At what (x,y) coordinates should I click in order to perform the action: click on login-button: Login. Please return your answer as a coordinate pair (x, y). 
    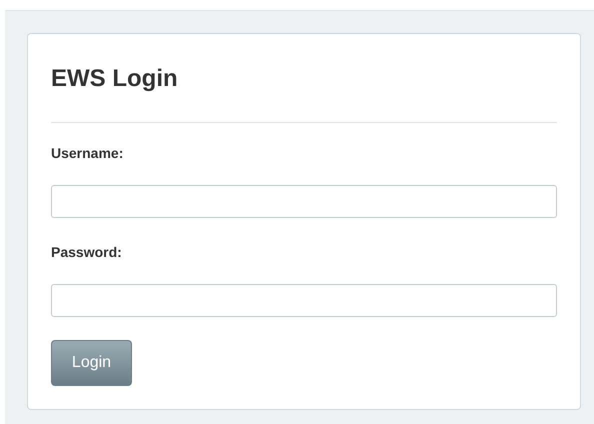
    Looking at the image, I should click on (91, 363).